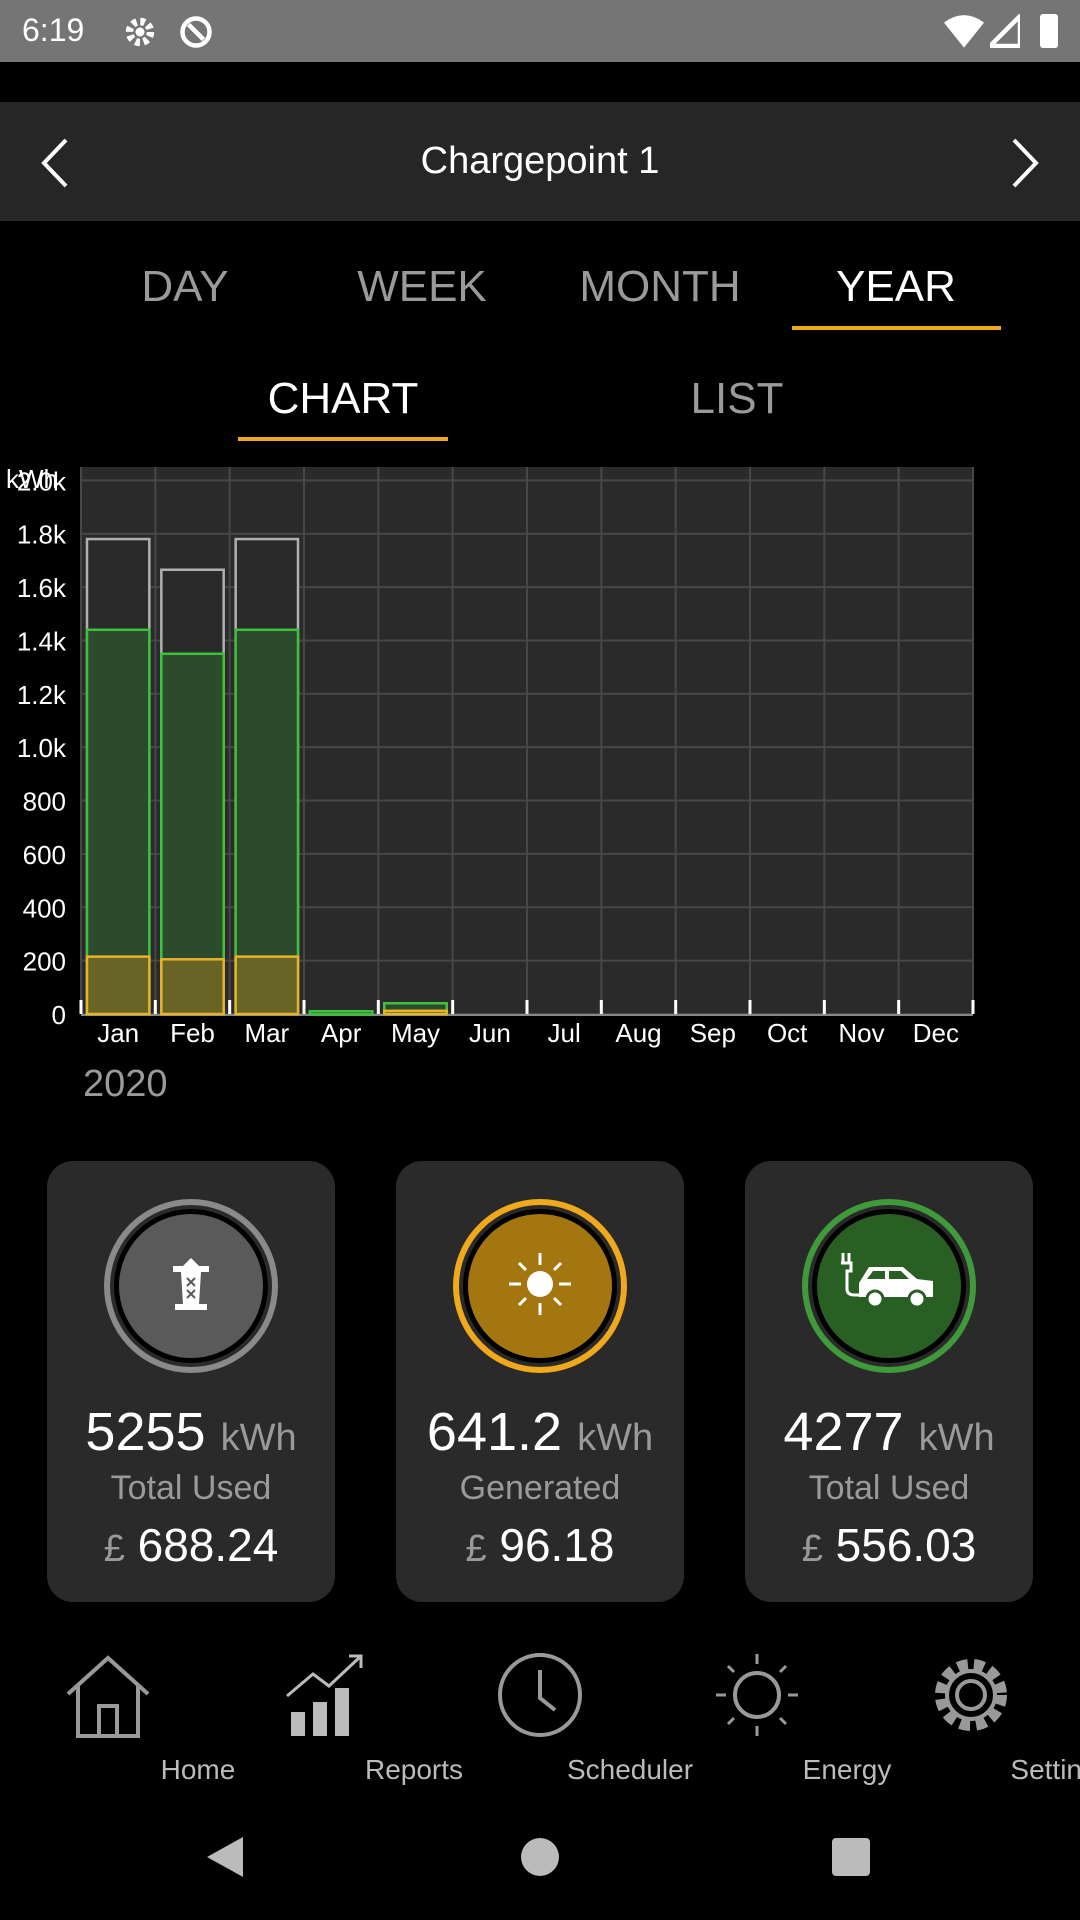 The width and height of the screenshot is (1080, 1920). Describe the element at coordinates (44, 802) in the screenshot. I see `y-tick-label: 800` at that location.